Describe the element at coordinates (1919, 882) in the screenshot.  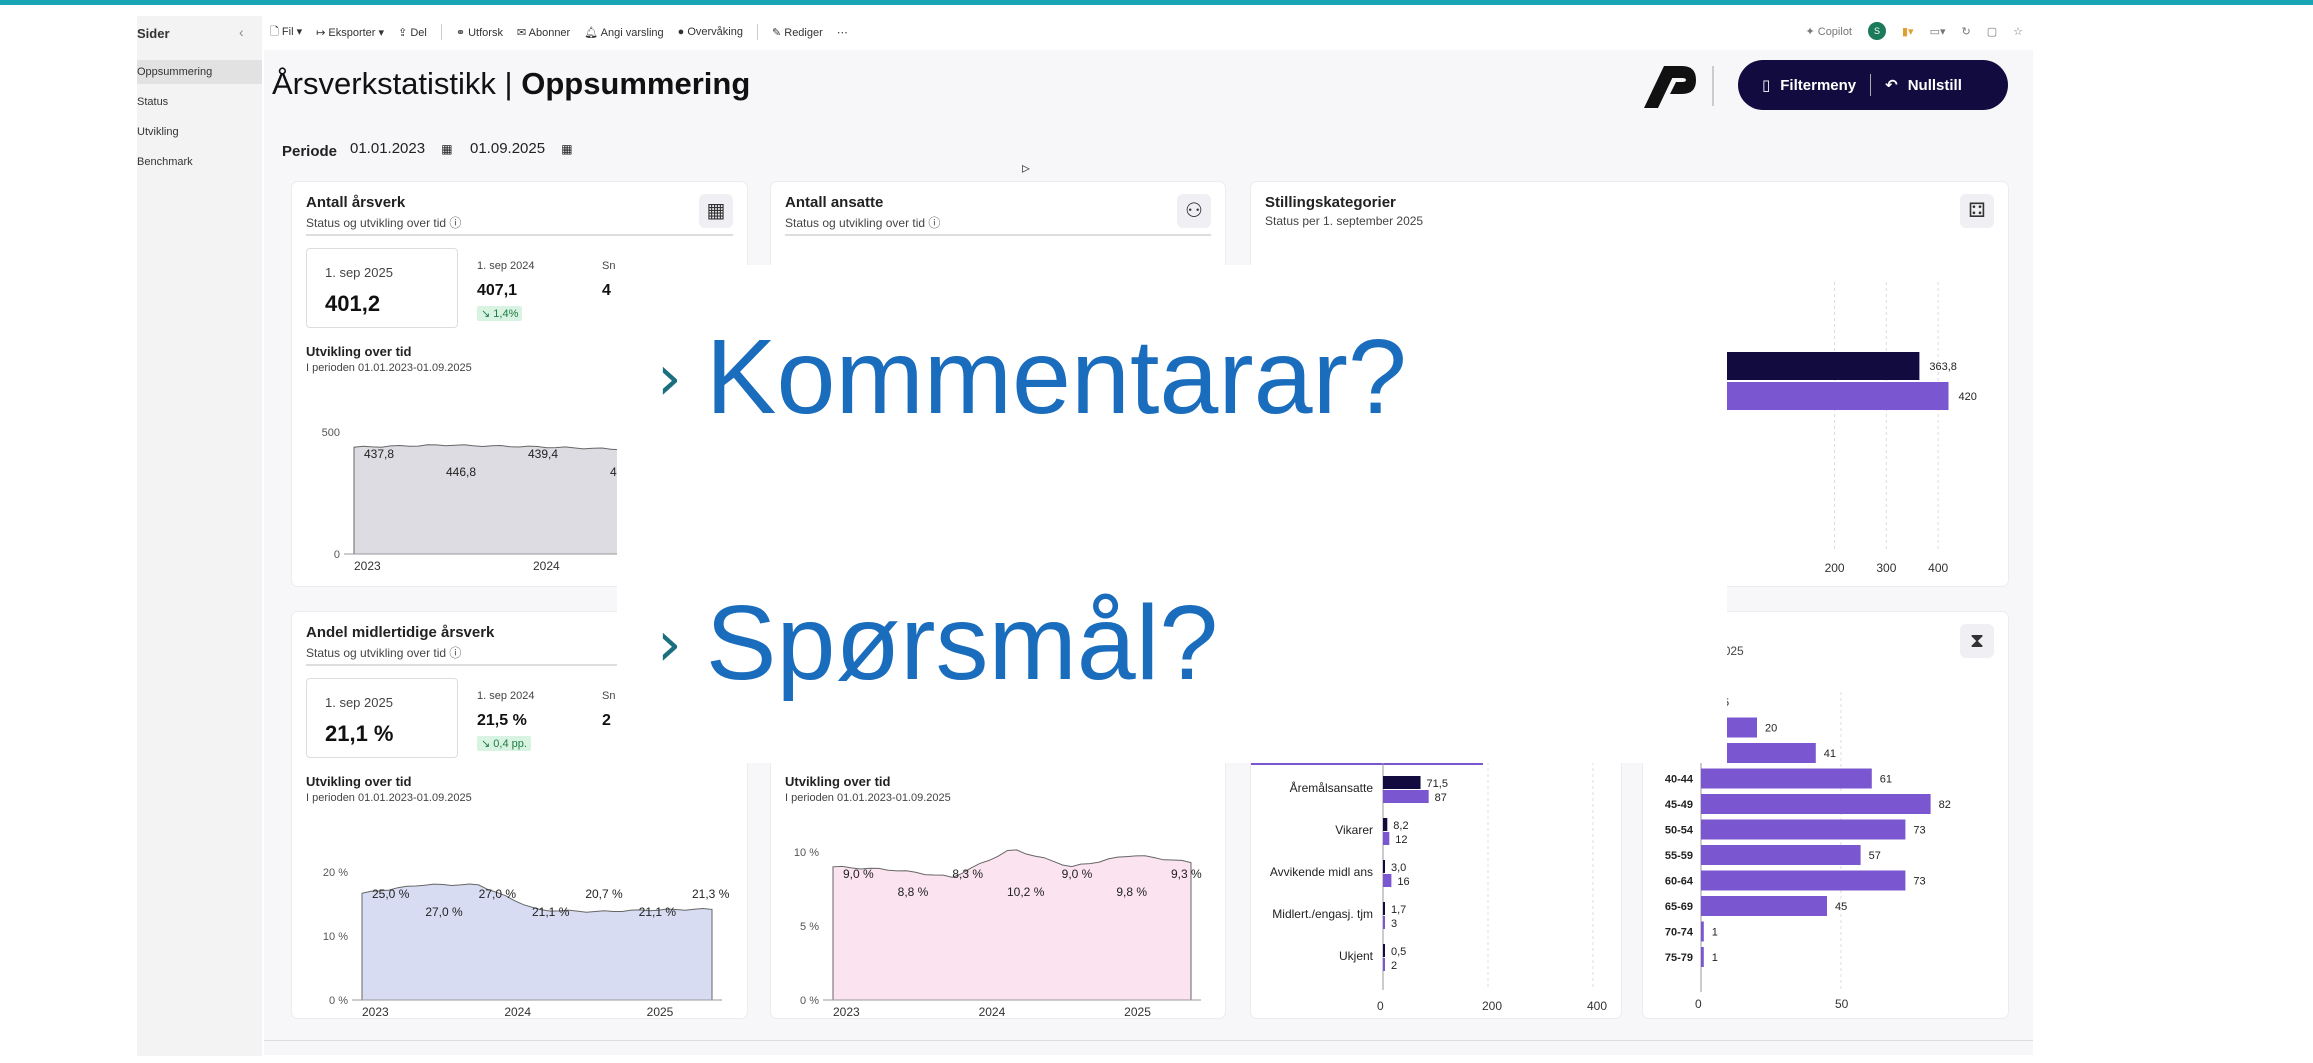
I see `bar-label: 73` at that location.